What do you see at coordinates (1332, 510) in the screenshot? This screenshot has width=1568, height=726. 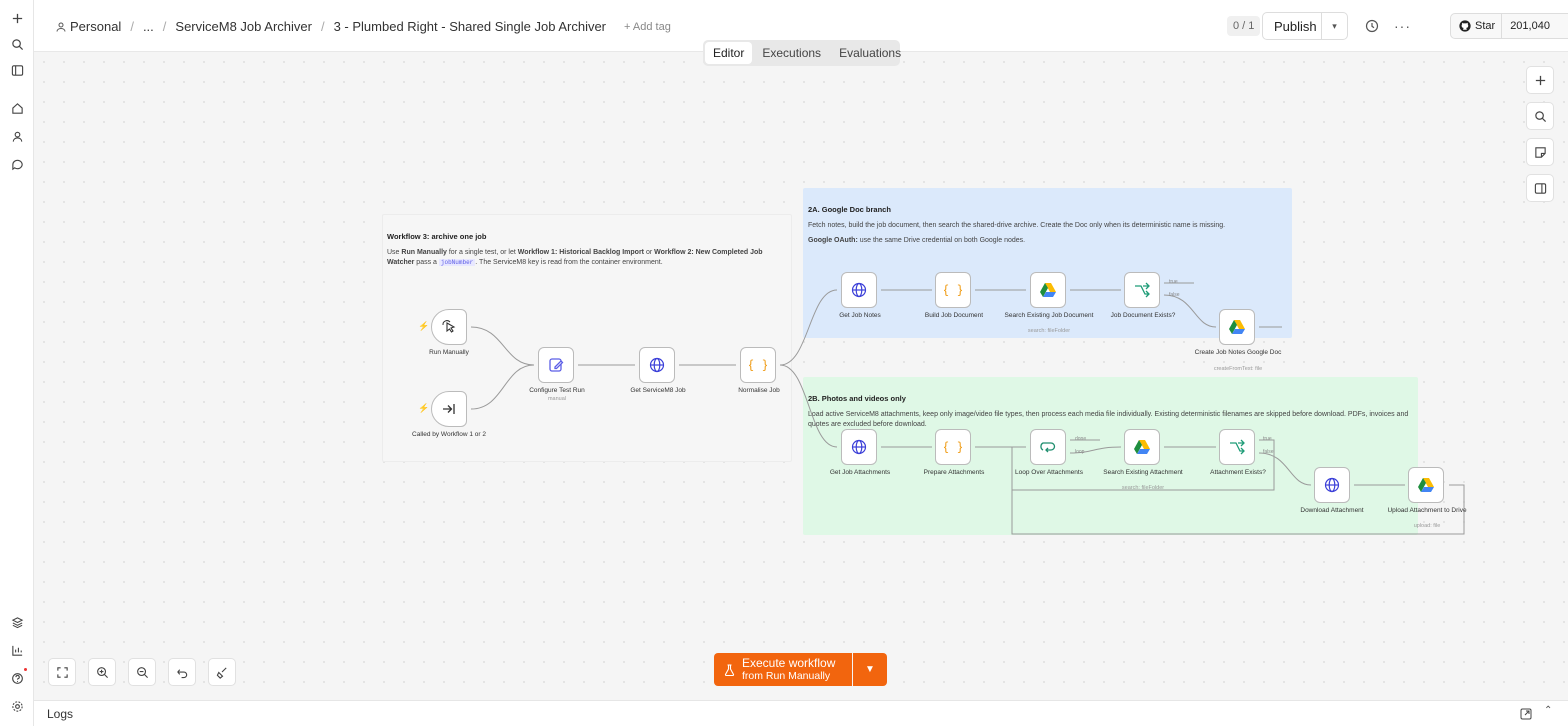 I see `node-label: Download Attachment` at bounding box center [1332, 510].